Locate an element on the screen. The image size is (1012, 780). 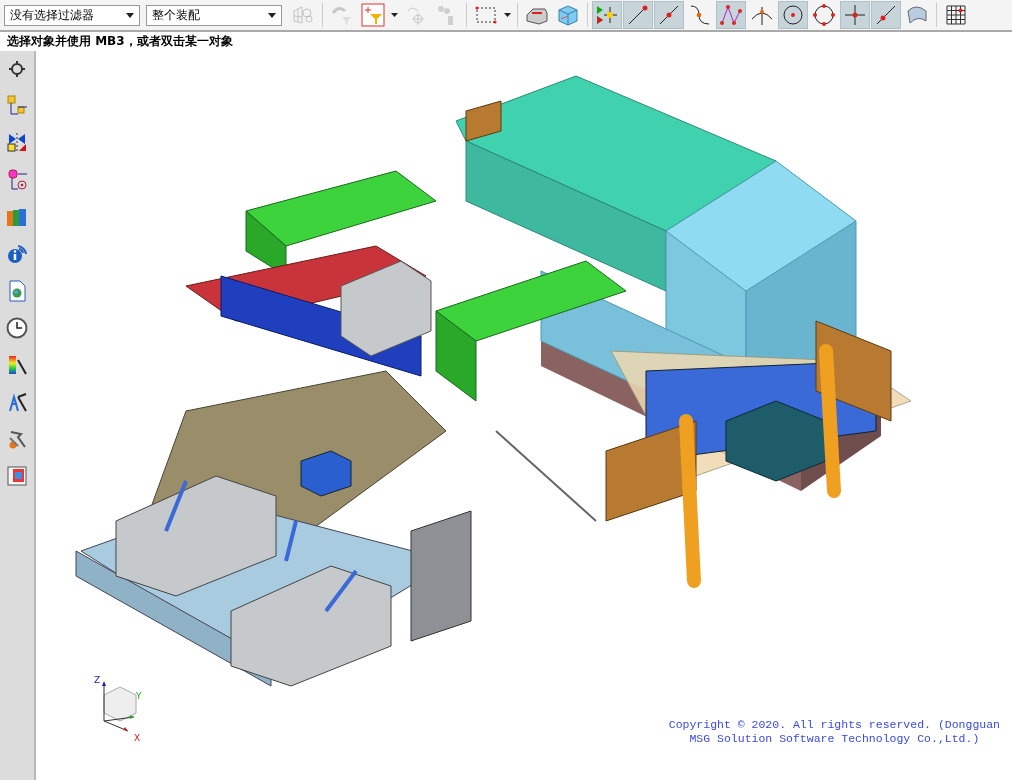
on-curve-icon is located at coordinates (886, 15).